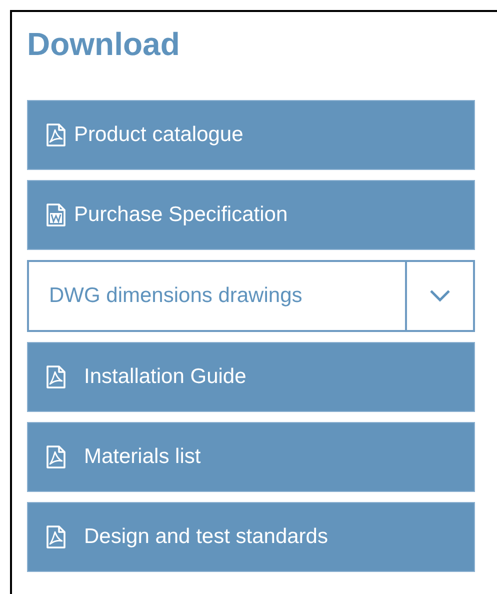  What do you see at coordinates (440, 296) in the screenshot?
I see `chevron-down-icon` at bounding box center [440, 296].